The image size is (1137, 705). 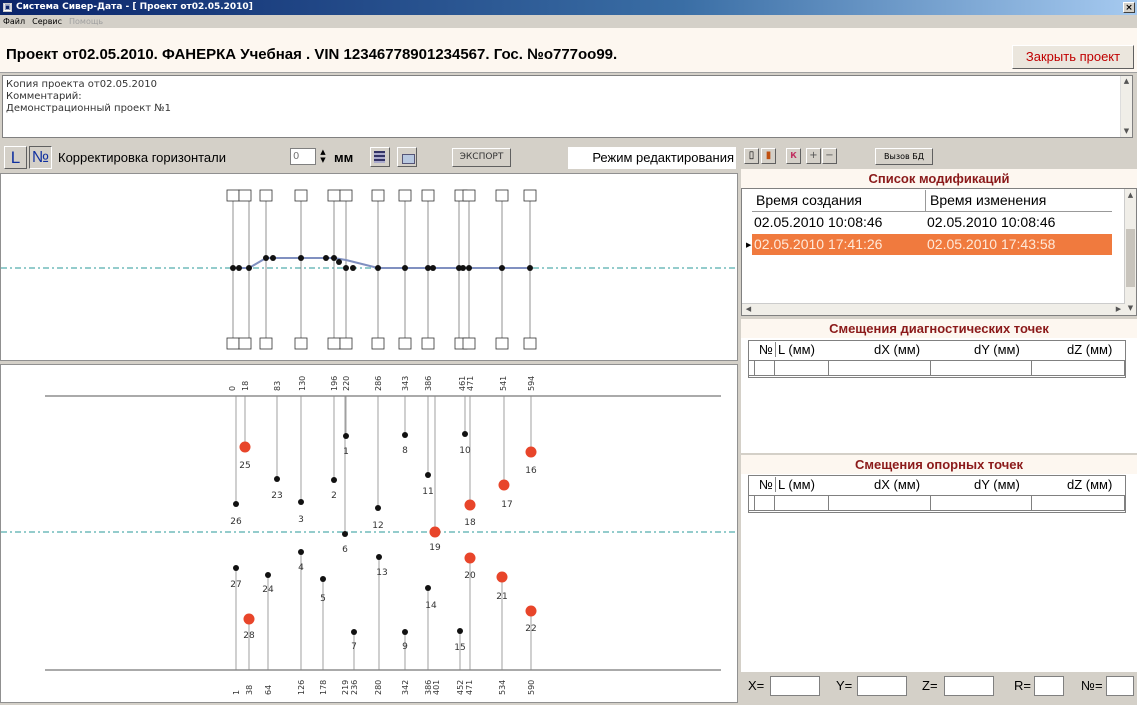 What do you see at coordinates (795, 686) in the screenshot?
I see `x-field` at bounding box center [795, 686].